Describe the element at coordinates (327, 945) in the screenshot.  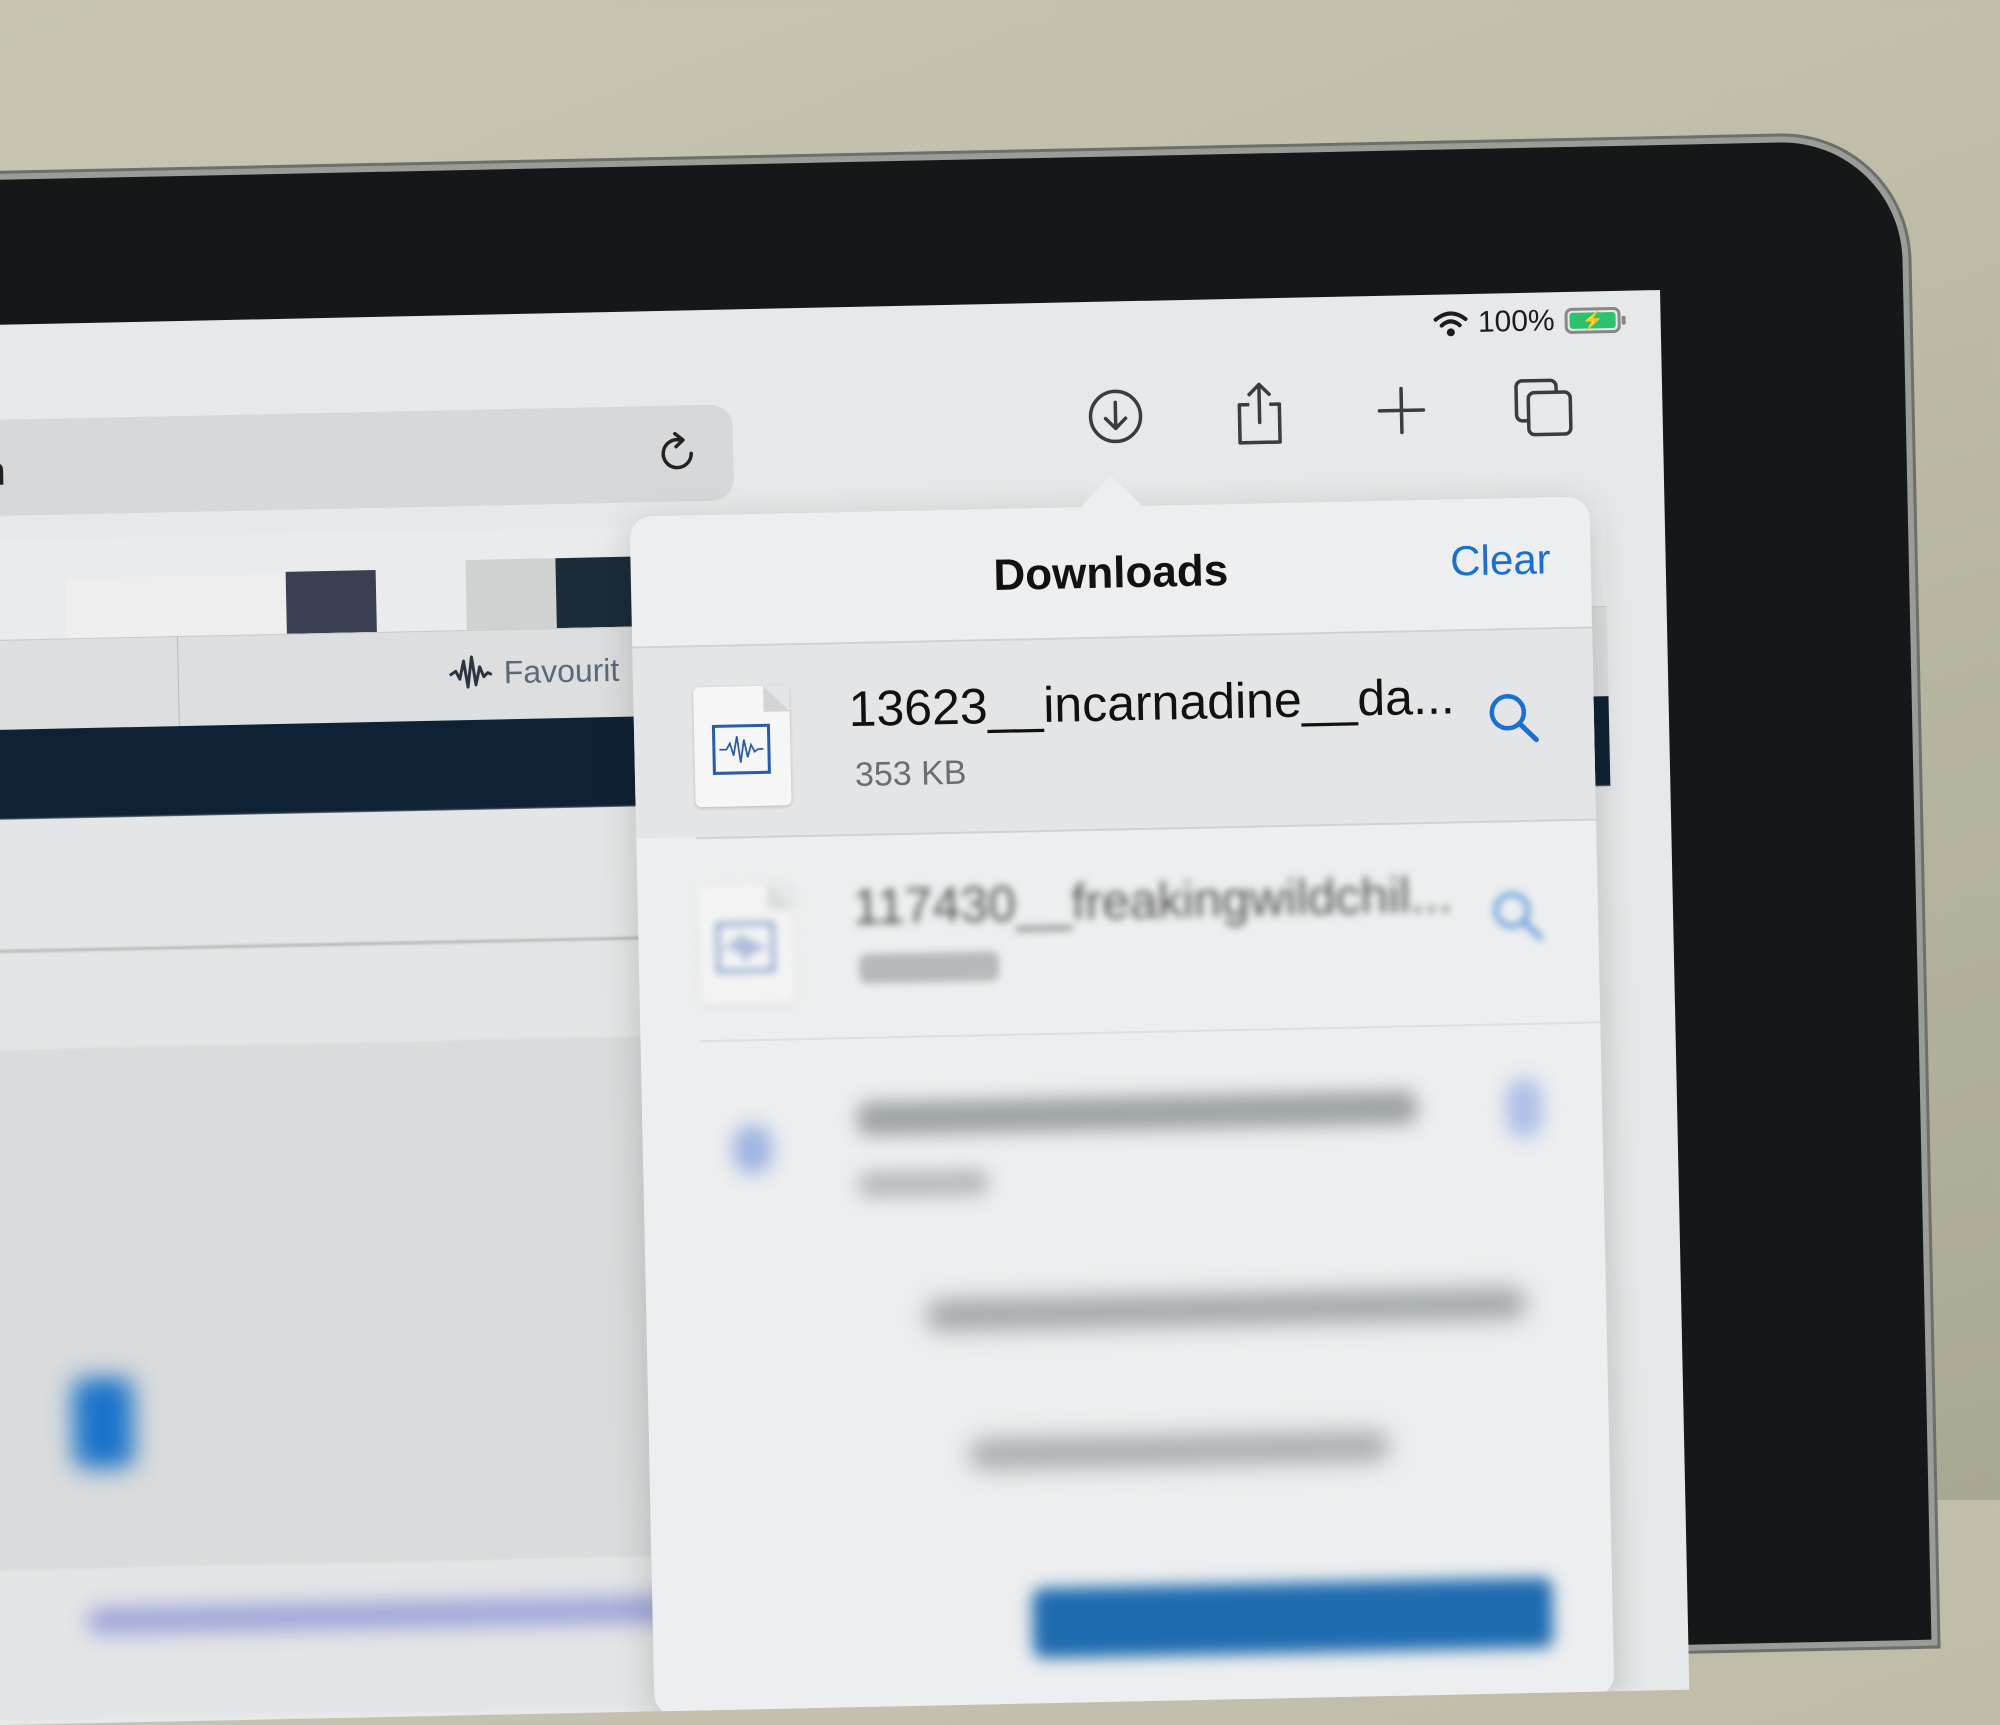
I see `divider` at that location.